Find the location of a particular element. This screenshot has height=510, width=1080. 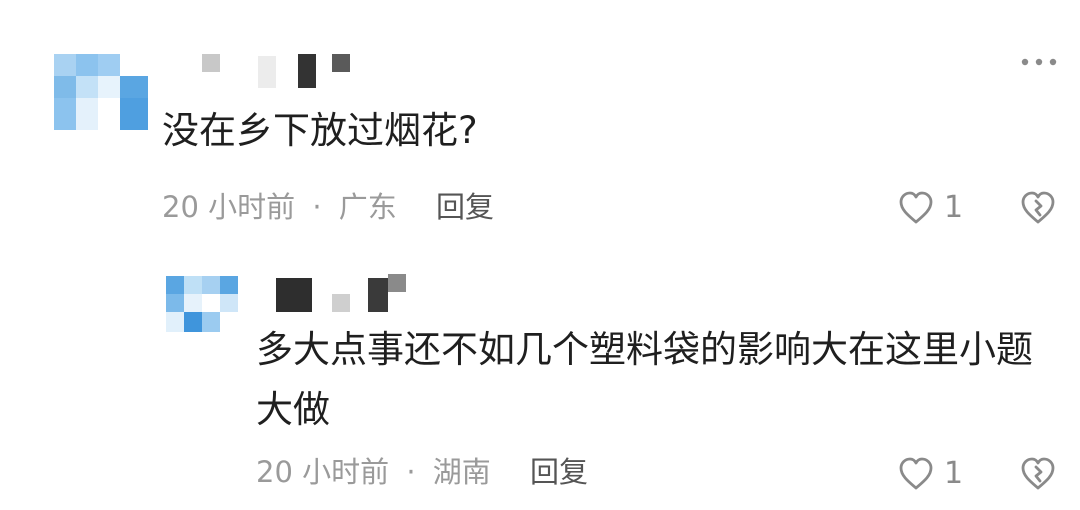

comment-meta: 20 小时前 · 广东 is located at coordinates (279, 207).